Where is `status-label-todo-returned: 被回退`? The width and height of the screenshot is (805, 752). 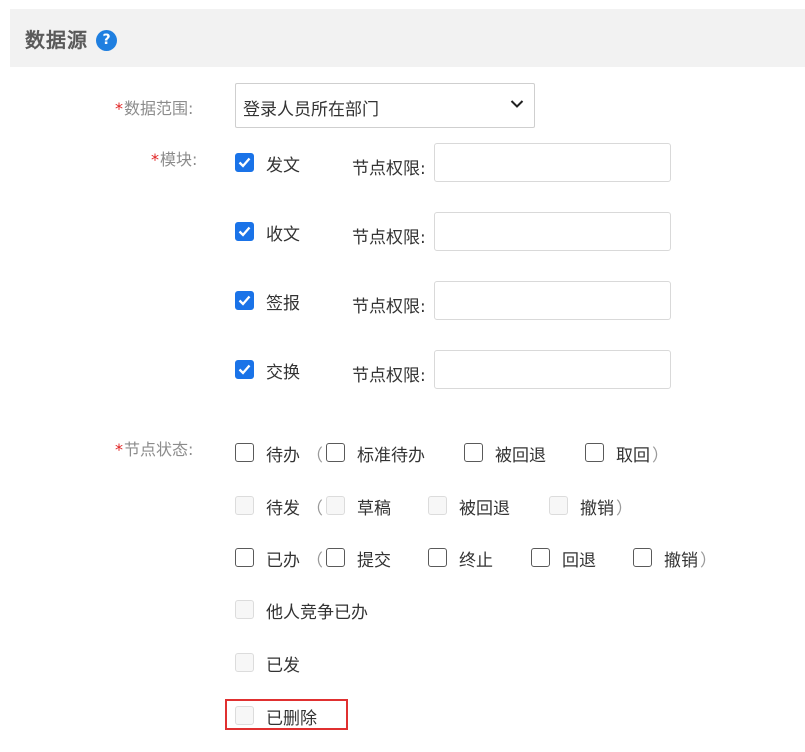
status-label-todo-returned: 被回退 is located at coordinates (520, 456).